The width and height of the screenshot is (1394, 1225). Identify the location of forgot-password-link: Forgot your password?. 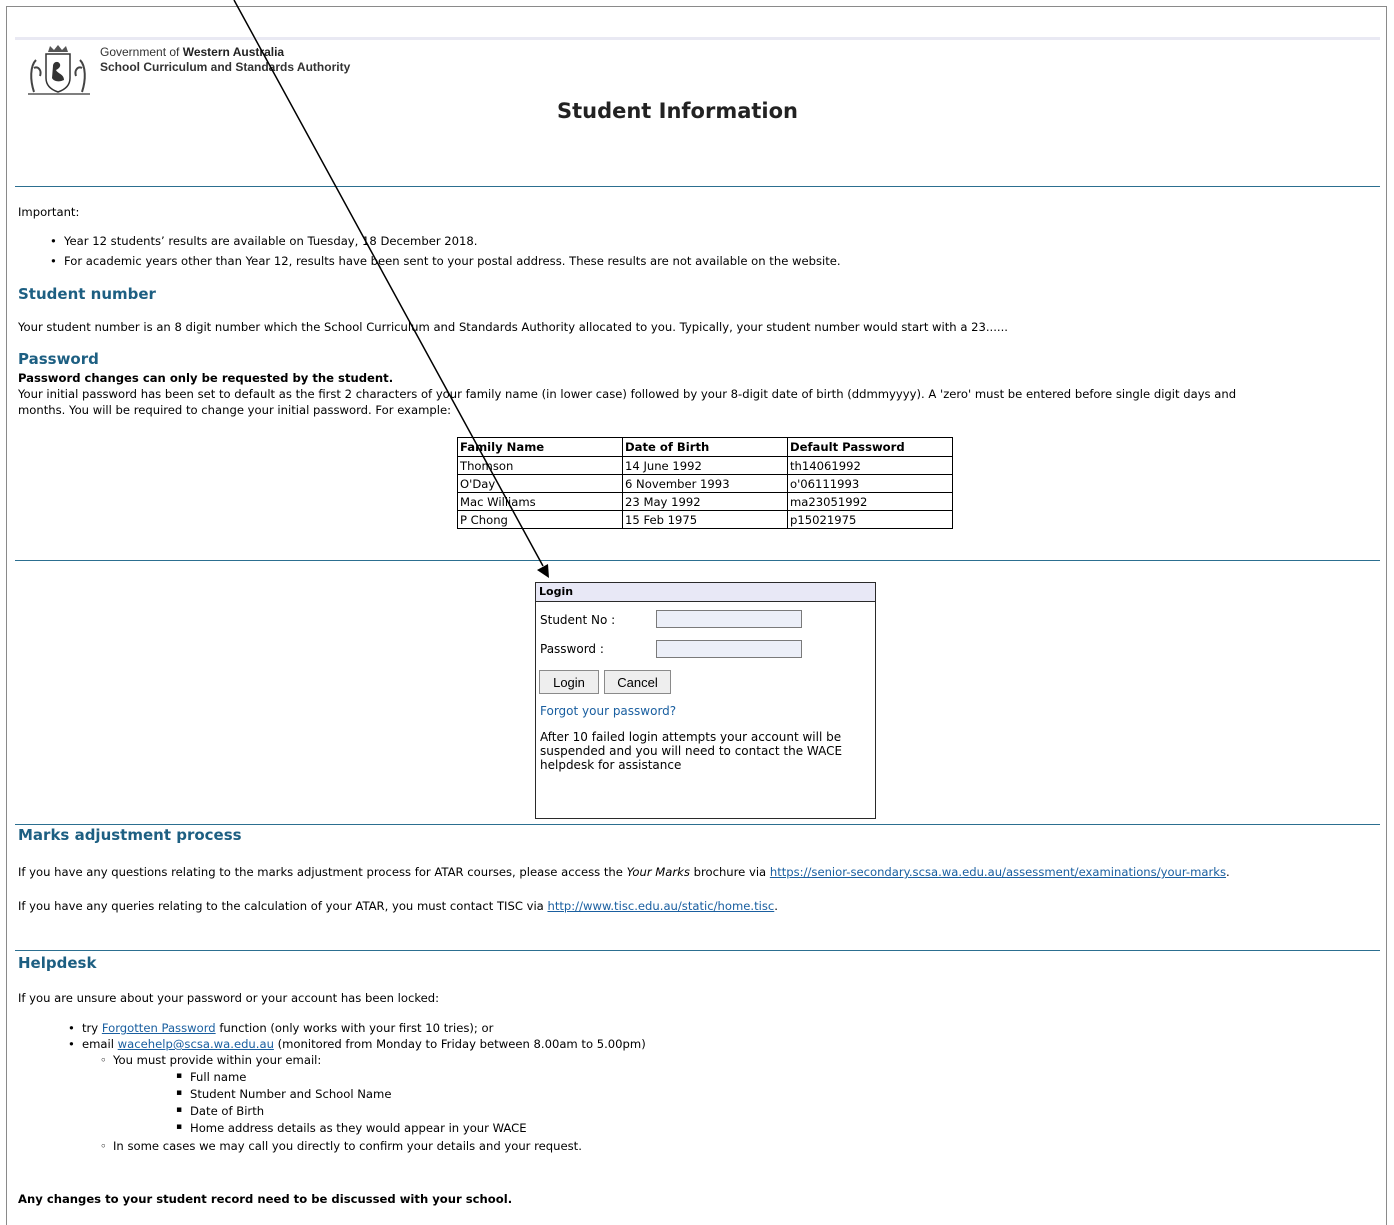
(608, 711).